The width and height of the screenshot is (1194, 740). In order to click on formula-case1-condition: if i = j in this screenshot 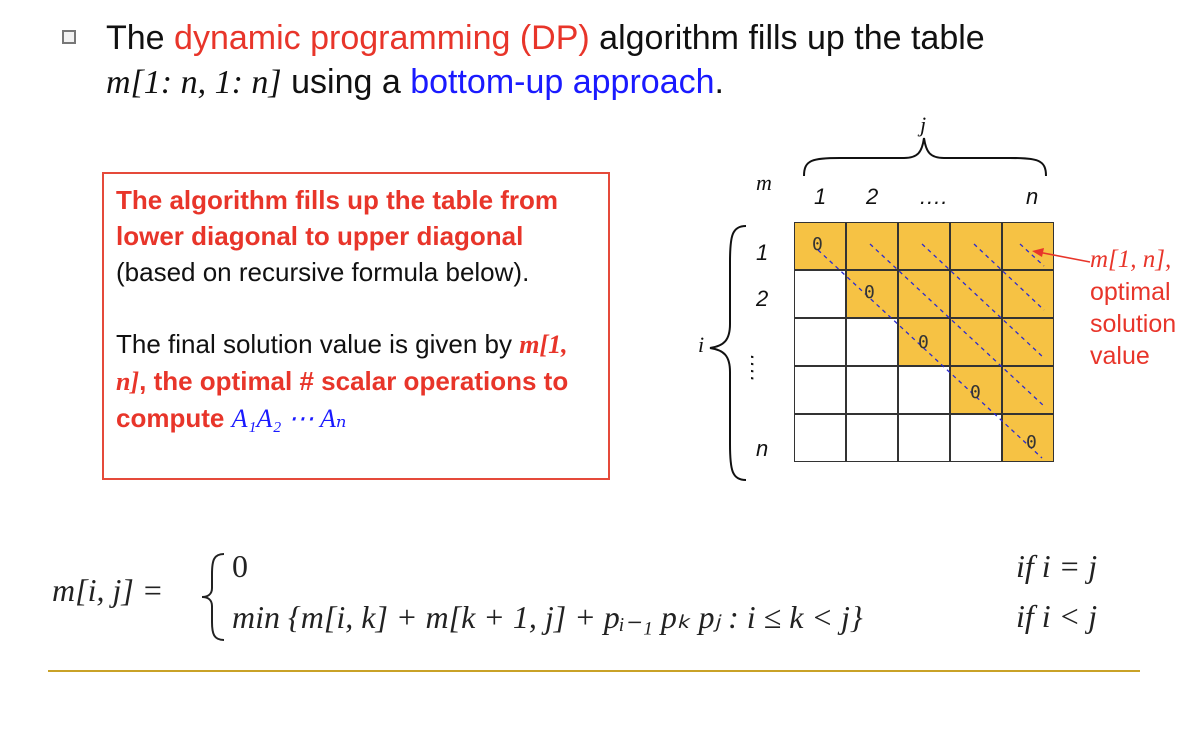, I will do `click(1057, 566)`.